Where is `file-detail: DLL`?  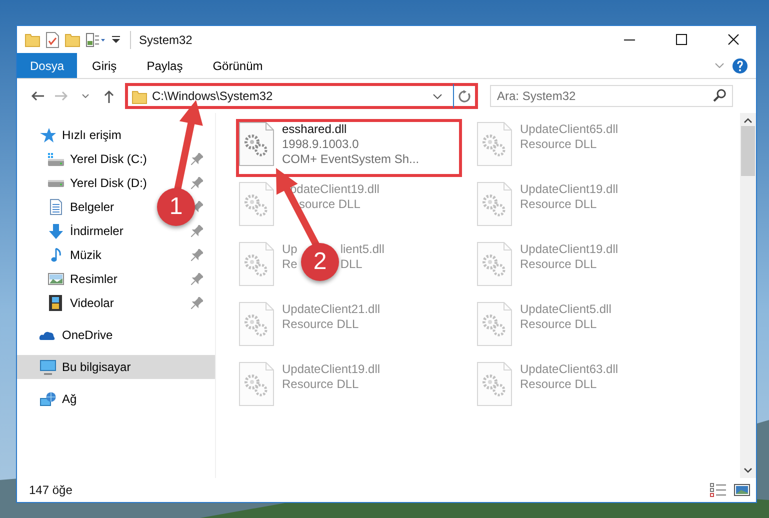
file-detail: DLL is located at coordinates (351, 264).